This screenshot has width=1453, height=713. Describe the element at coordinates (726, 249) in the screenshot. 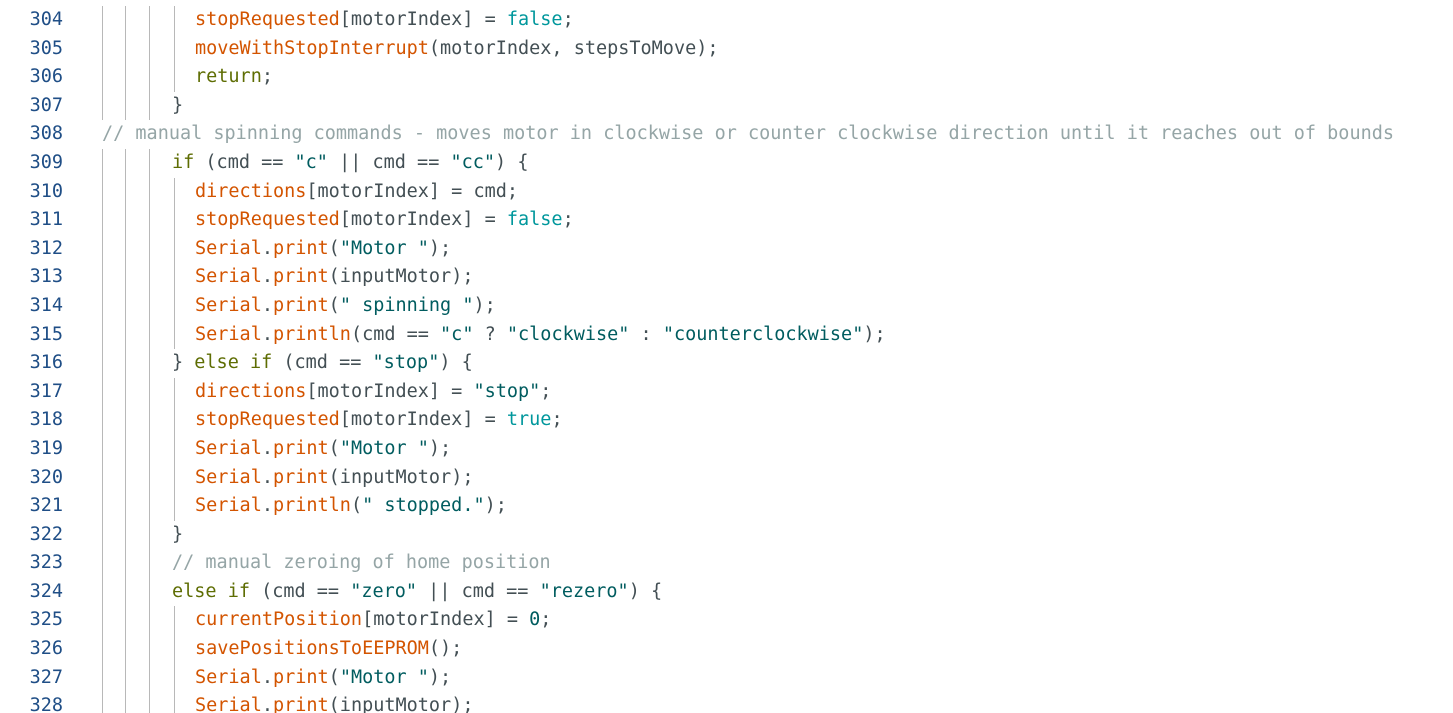

I see `code-line: 312 Serial.print("Motor ");` at that location.